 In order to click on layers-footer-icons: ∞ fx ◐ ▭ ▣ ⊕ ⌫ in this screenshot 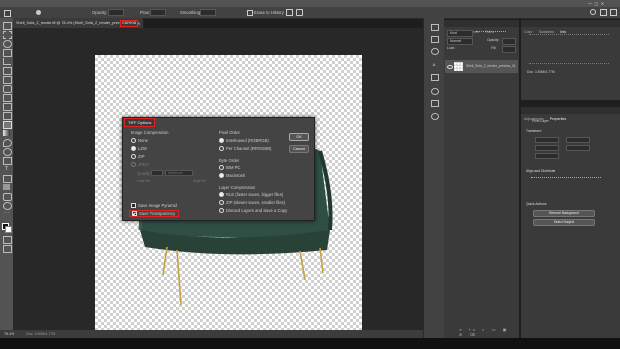, I will do `click(486, 332)`.